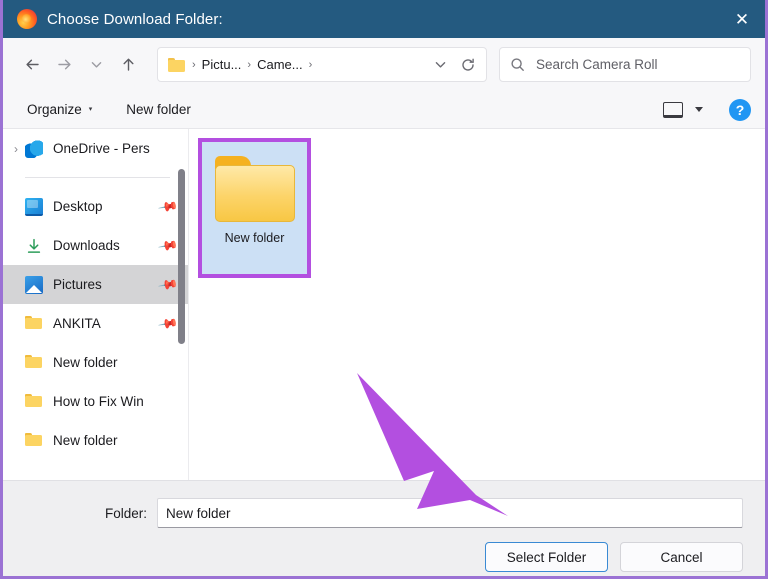 This screenshot has width=768, height=579. What do you see at coordinates (135, 19) in the screenshot?
I see `window-title: Choose Download Folder:` at bounding box center [135, 19].